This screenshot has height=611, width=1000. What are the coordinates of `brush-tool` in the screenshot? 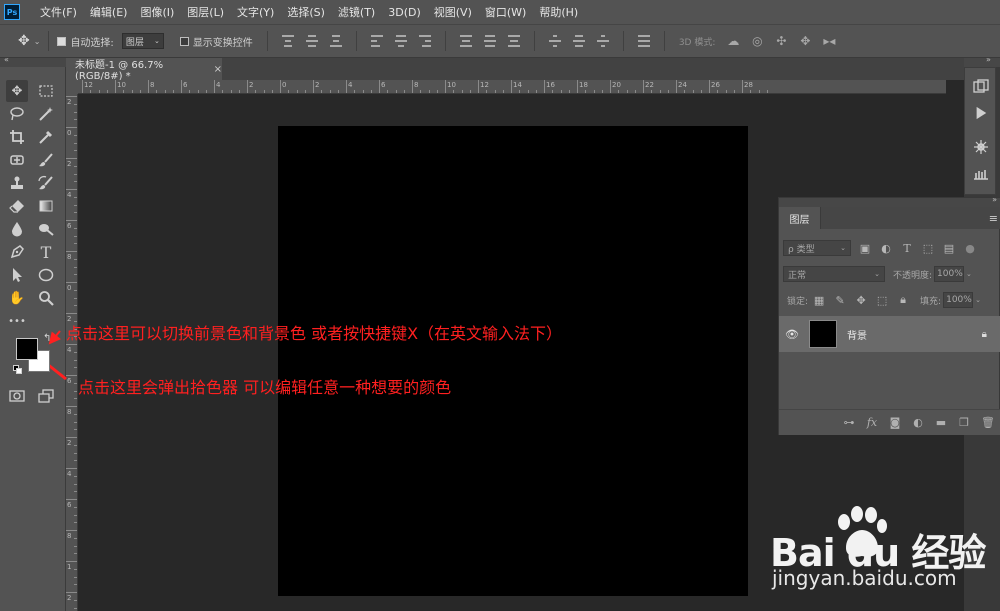 It's located at (46, 160).